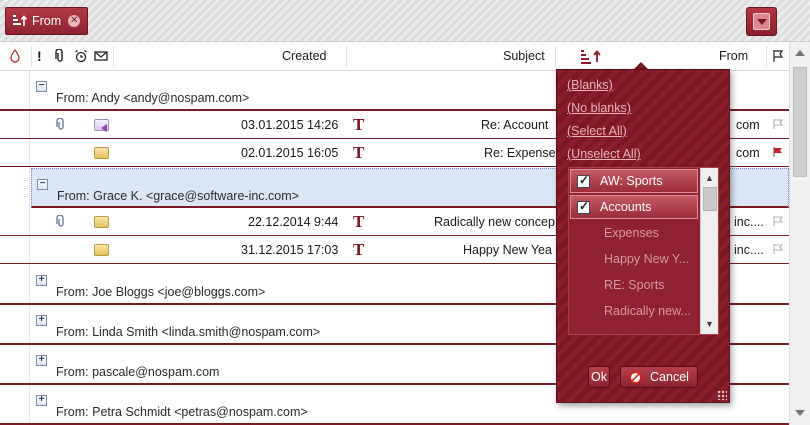 The width and height of the screenshot is (810, 425). What do you see at coordinates (604, 154) in the screenshot?
I see `filter-unselect-all-link: (Unselect All)` at bounding box center [604, 154].